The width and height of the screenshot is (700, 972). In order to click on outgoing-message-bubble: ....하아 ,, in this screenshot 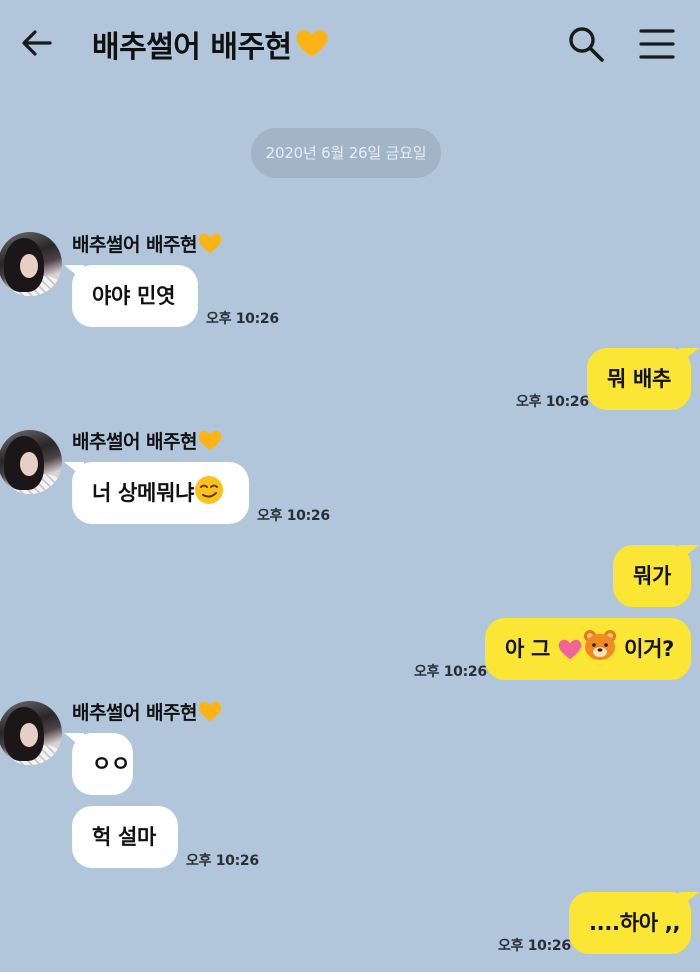, I will do `click(634, 923)`.